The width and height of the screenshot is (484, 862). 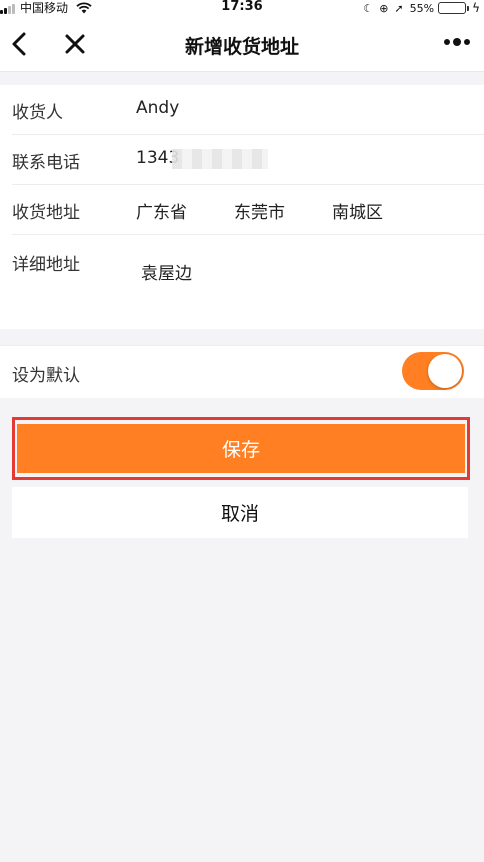 What do you see at coordinates (259, 210) in the screenshot?
I see `city-picker: 东莞市` at bounding box center [259, 210].